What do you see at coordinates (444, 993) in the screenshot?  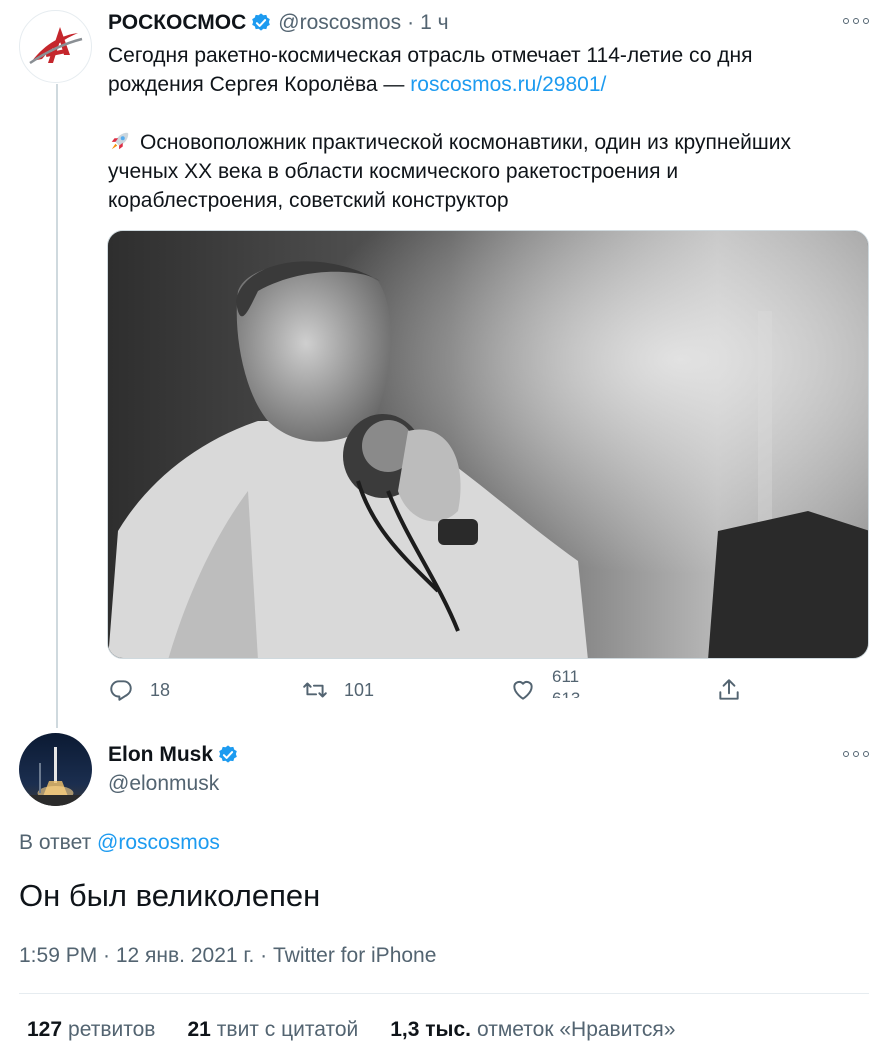 I see `divider` at bounding box center [444, 993].